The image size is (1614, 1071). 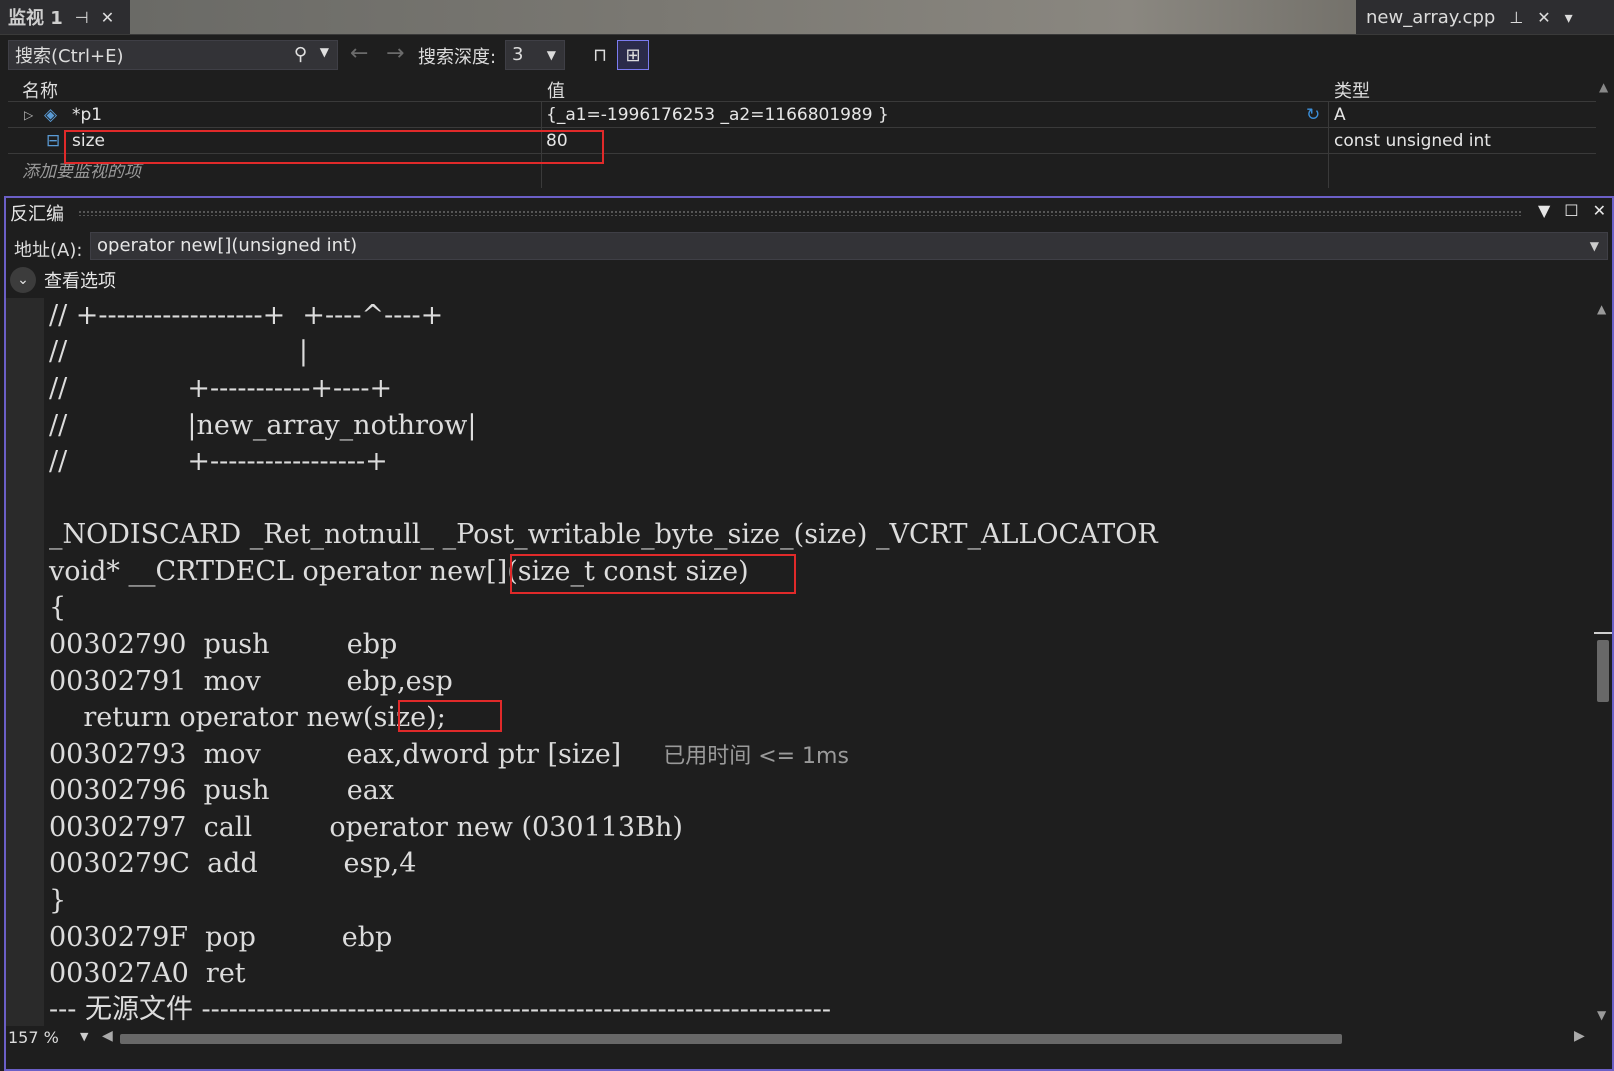 I want to click on code-line: 00302797 call operator new (030113Bh), so click(x=366, y=827).